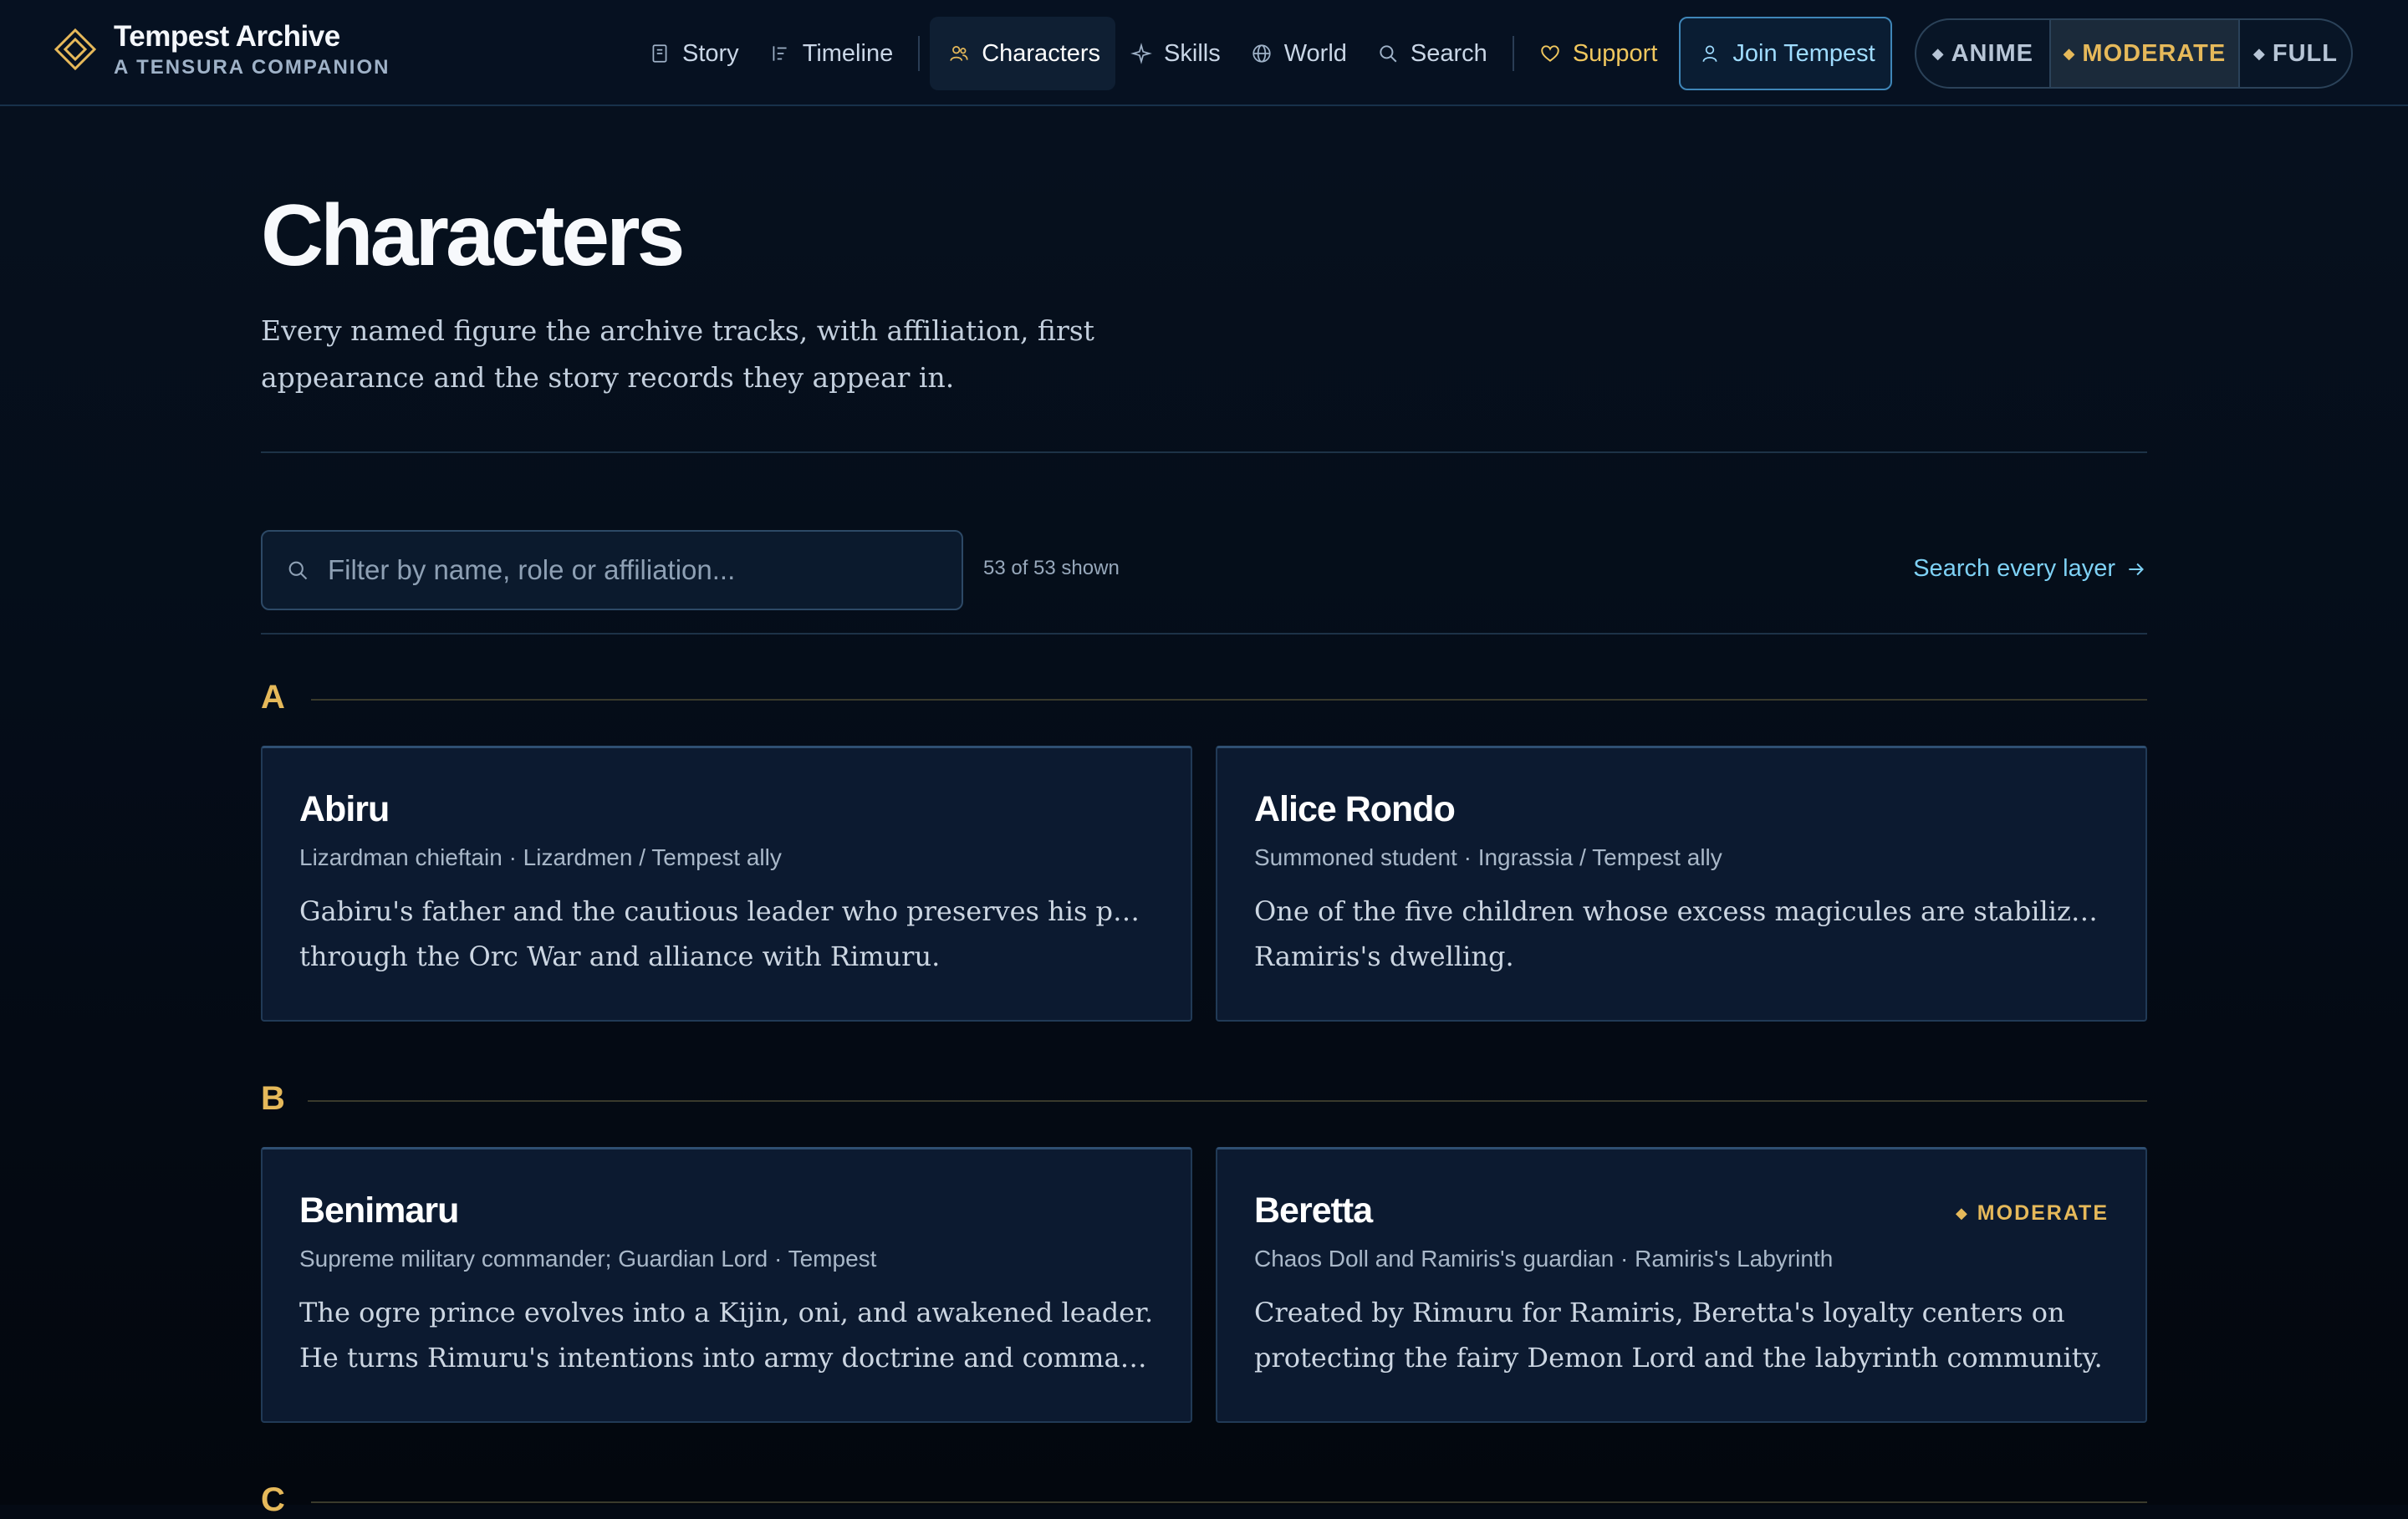 The width and height of the screenshot is (2408, 1519). I want to click on filter-box, so click(612, 570).